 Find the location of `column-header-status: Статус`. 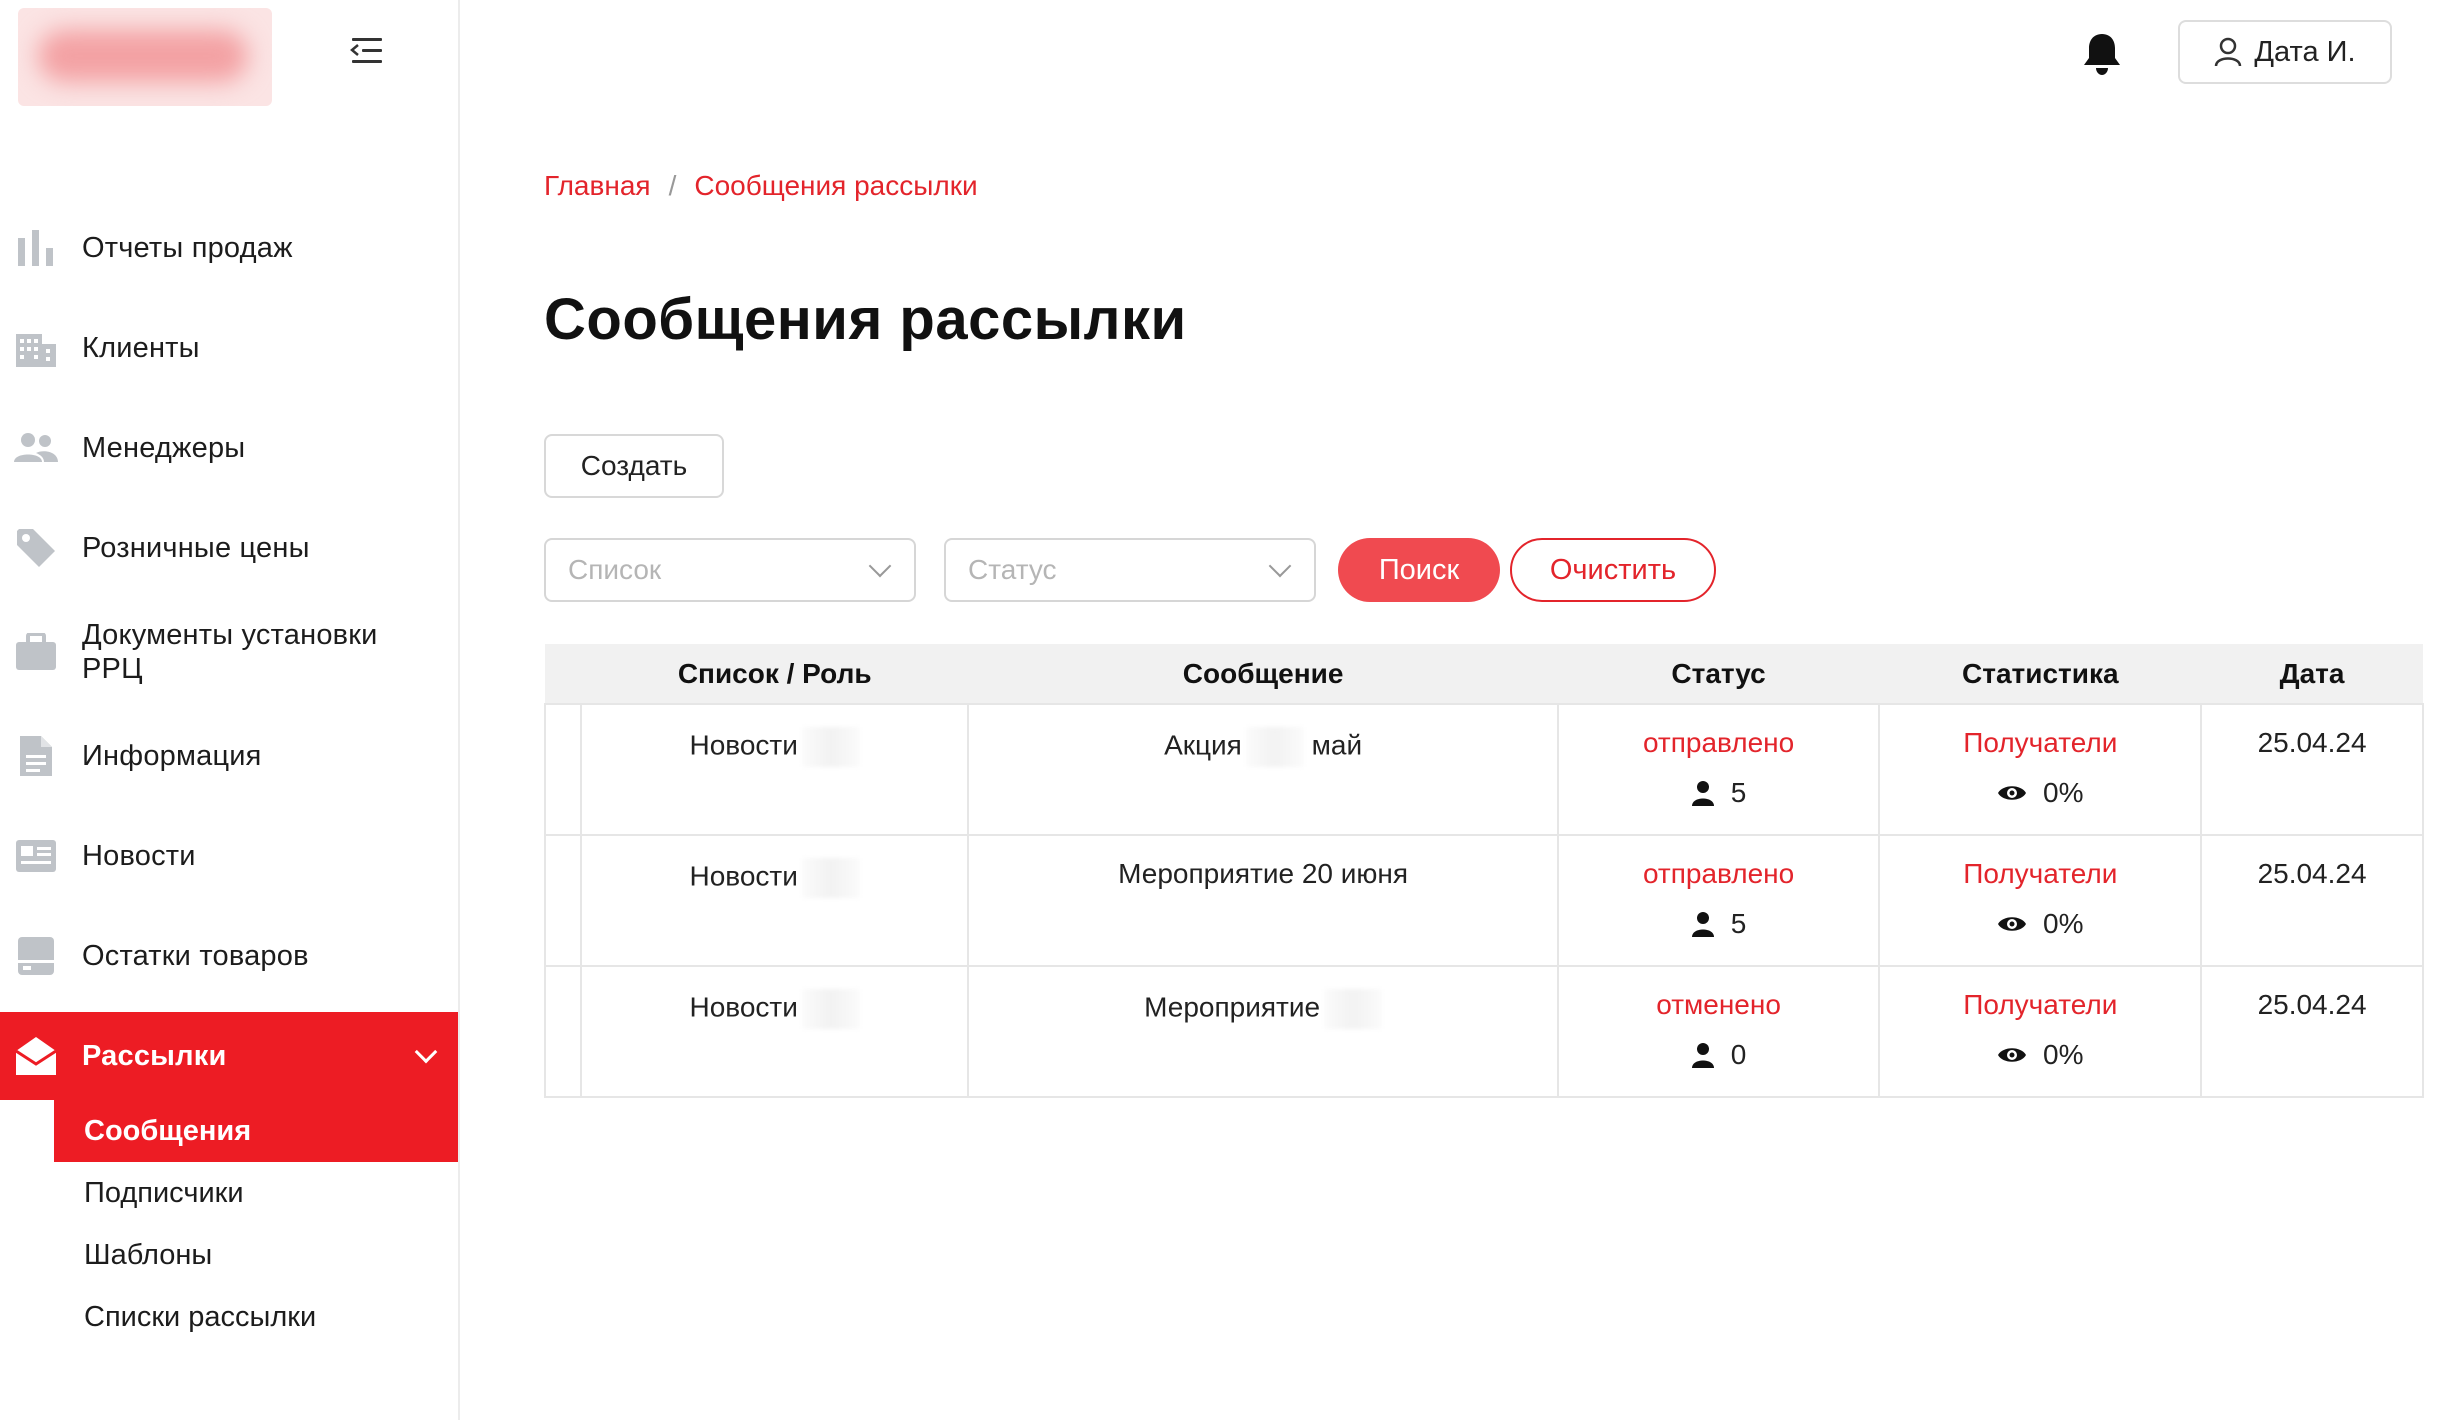

column-header-status: Статус is located at coordinates (1718, 674).